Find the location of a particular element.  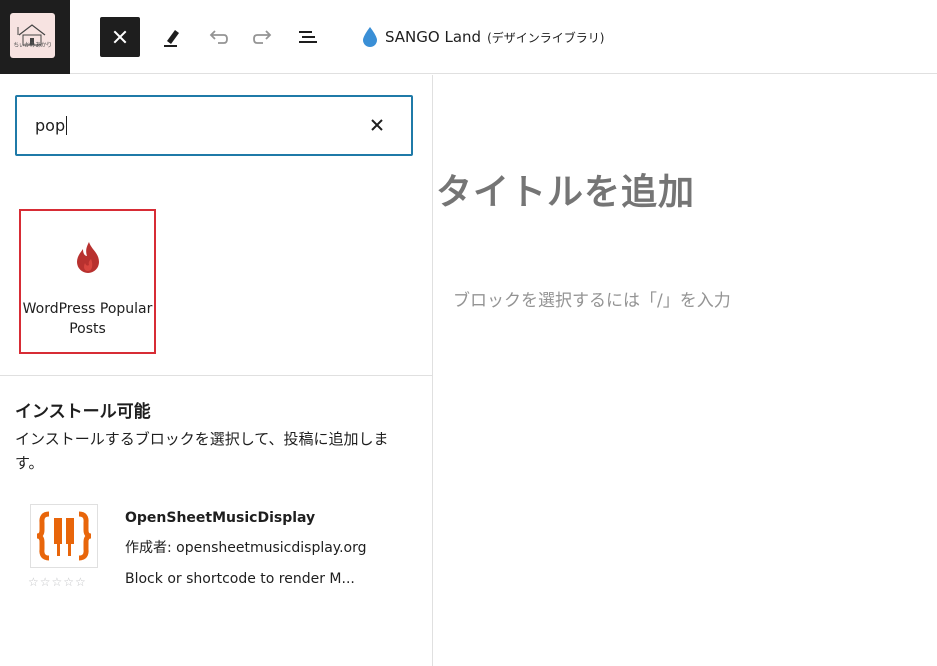

clear-search-button is located at coordinates (377, 125).